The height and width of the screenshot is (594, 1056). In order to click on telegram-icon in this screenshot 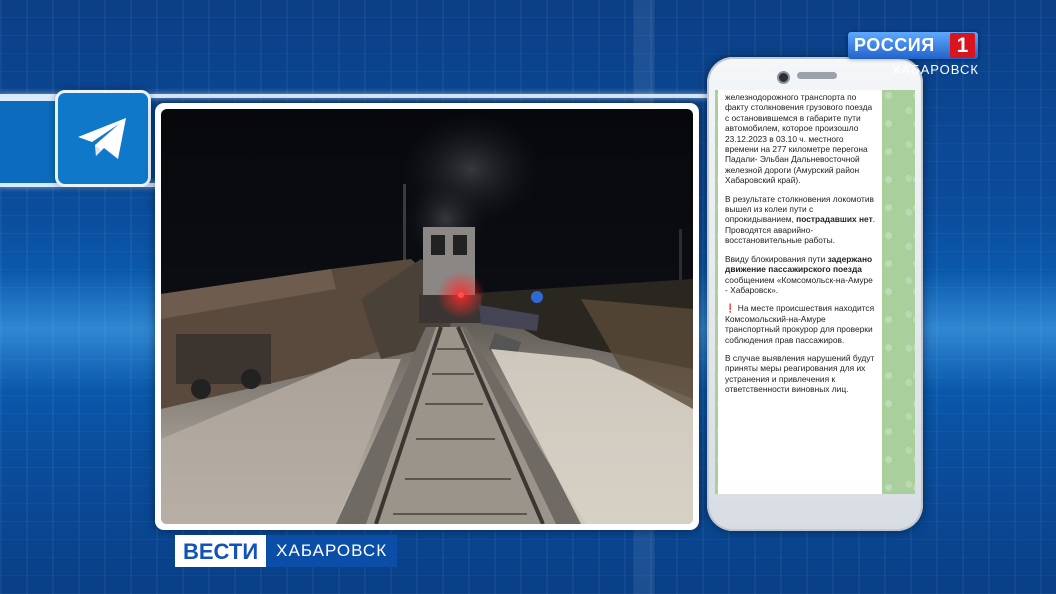, I will do `click(102, 138)`.